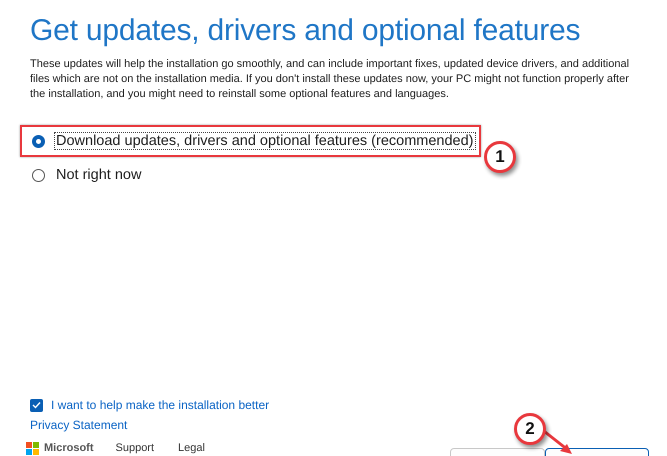 Image resolution: width=667 pixels, height=456 pixels. I want to click on step-badge: 1, so click(500, 157).